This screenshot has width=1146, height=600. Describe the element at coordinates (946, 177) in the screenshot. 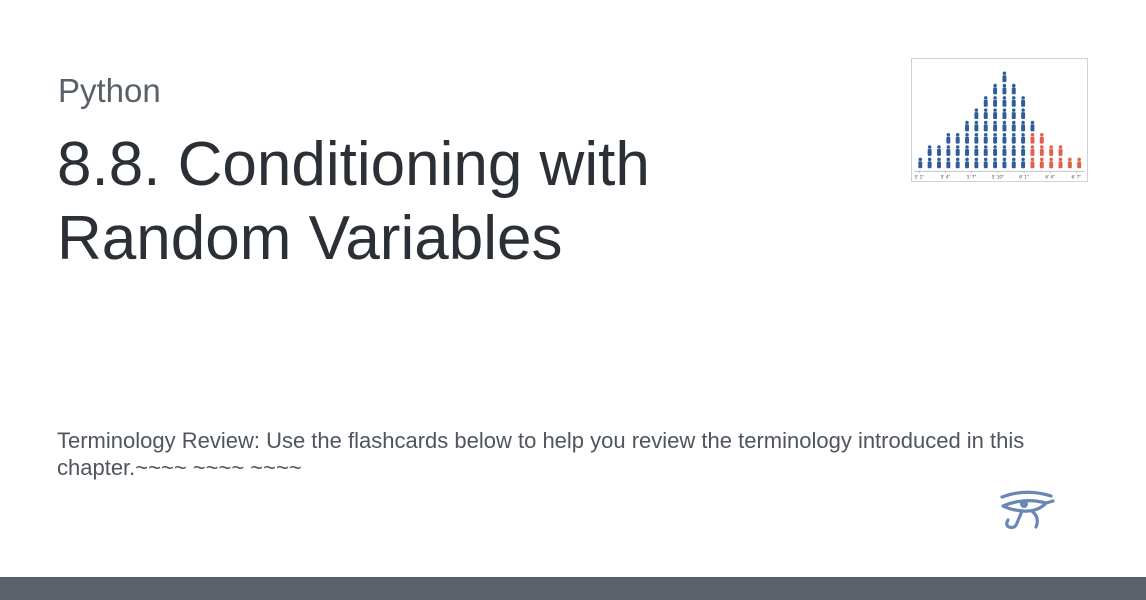

I see `tick-label: 5' 4"` at that location.